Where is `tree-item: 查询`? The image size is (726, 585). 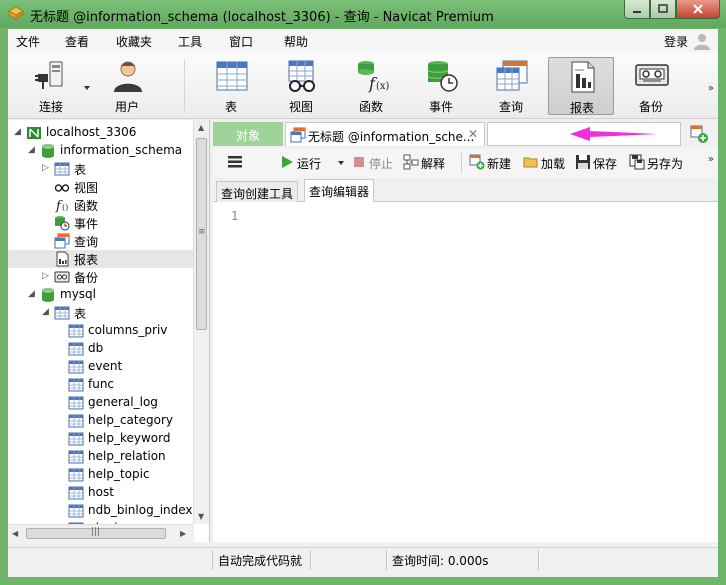
tree-item: 查询 is located at coordinates (101, 241).